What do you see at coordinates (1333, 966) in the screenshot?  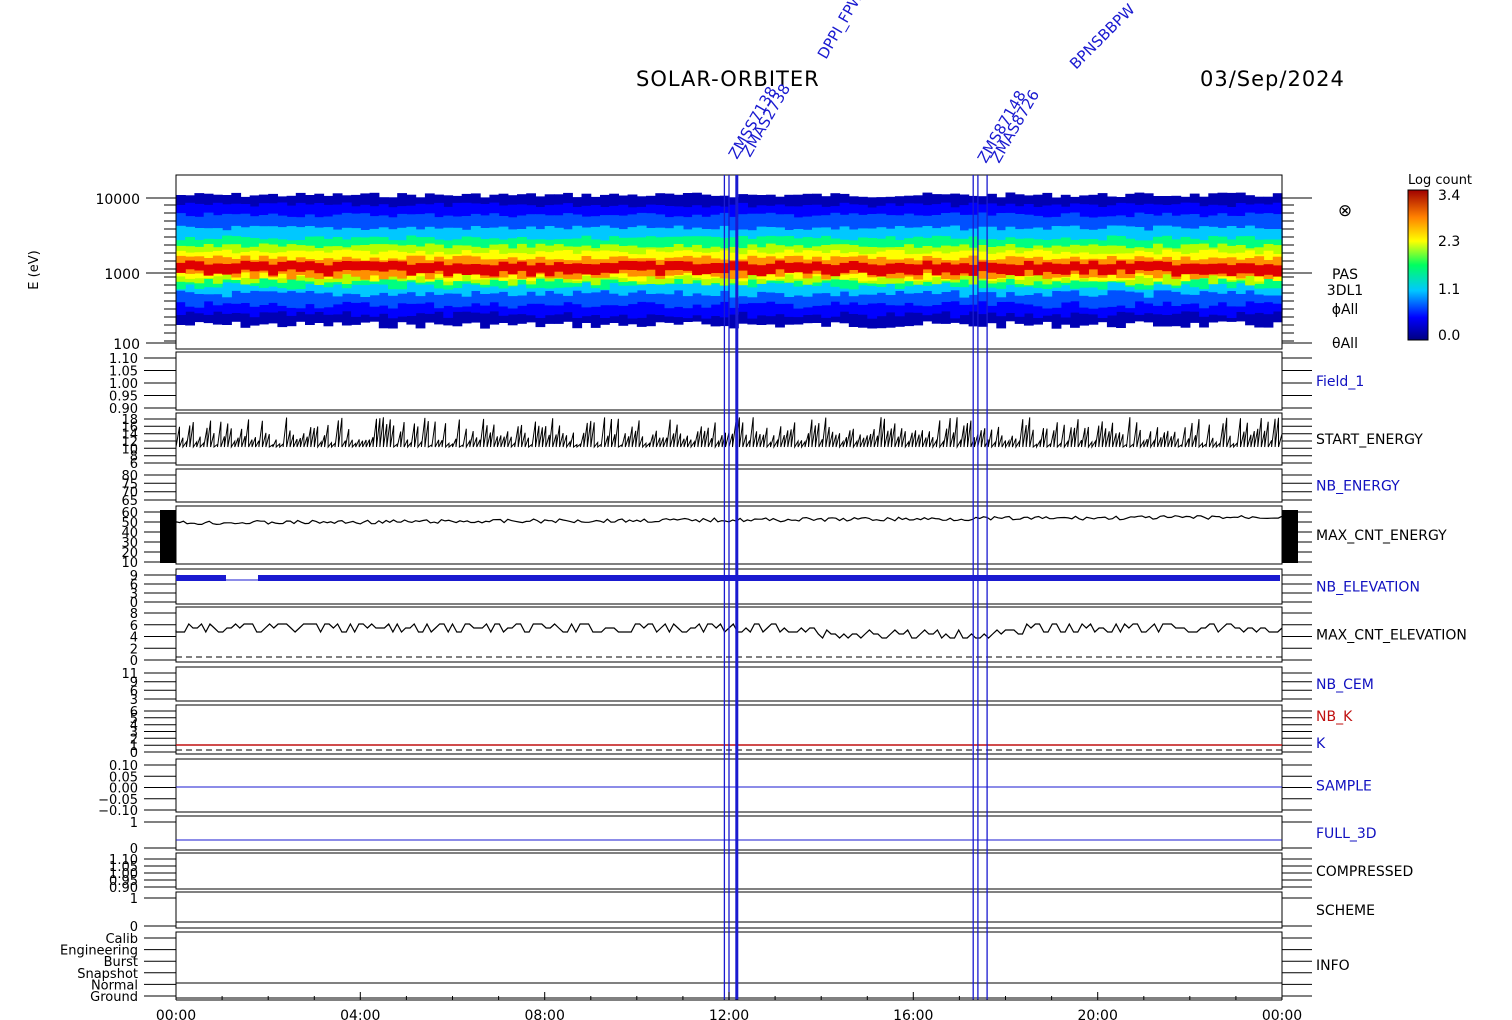 I see `panel-label: INFO` at bounding box center [1333, 966].